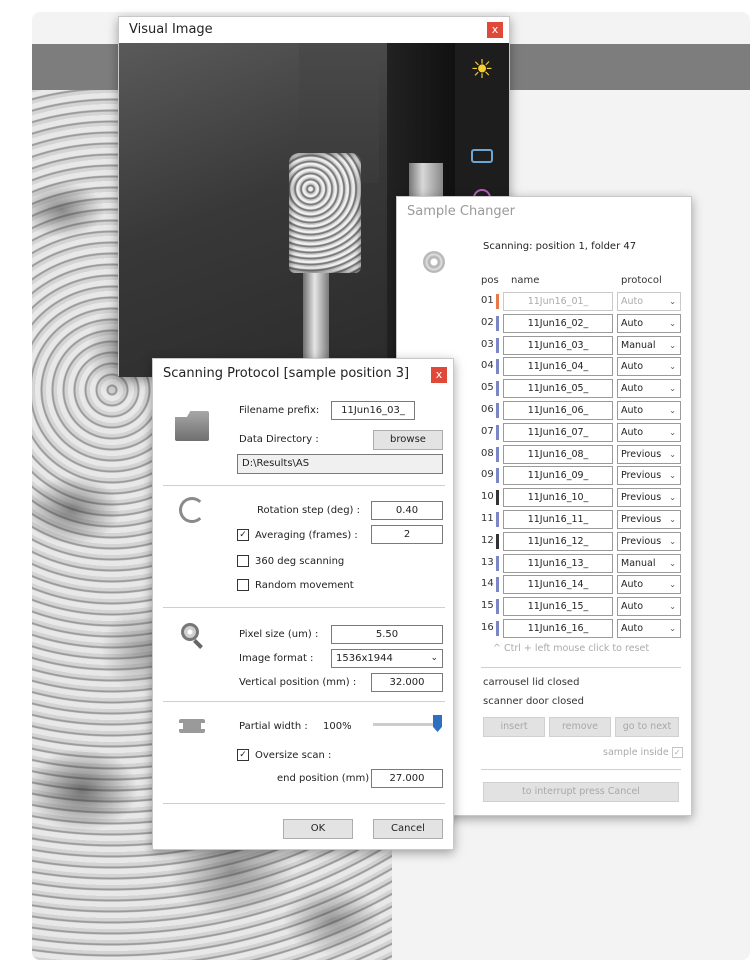  I want to click on visual-image-title: Visual Image, so click(314, 30).